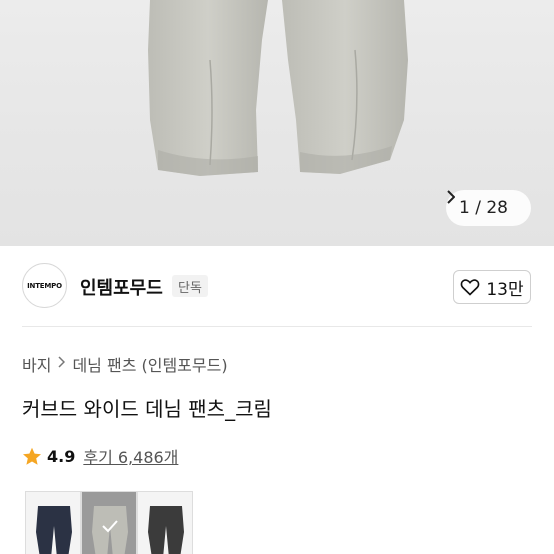 Image resolution: width=554 pixels, height=554 pixels. I want to click on like-count: 13만, so click(505, 289).